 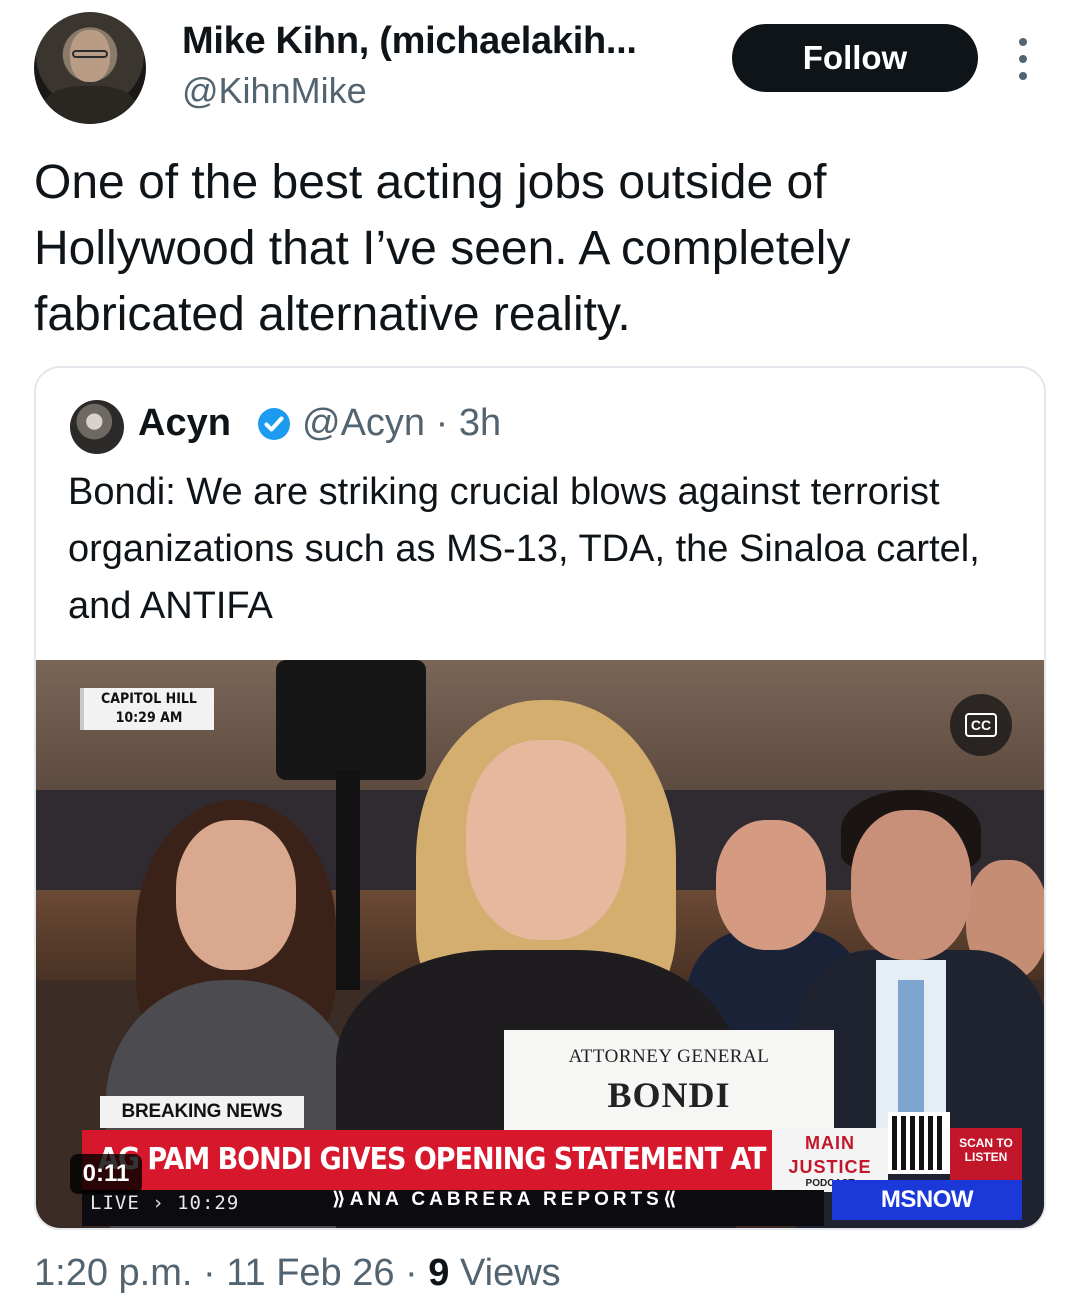 What do you see at coordinates (90, 68) in the screenshot?
I see `author-avatar` at bounding box center [90, 68].